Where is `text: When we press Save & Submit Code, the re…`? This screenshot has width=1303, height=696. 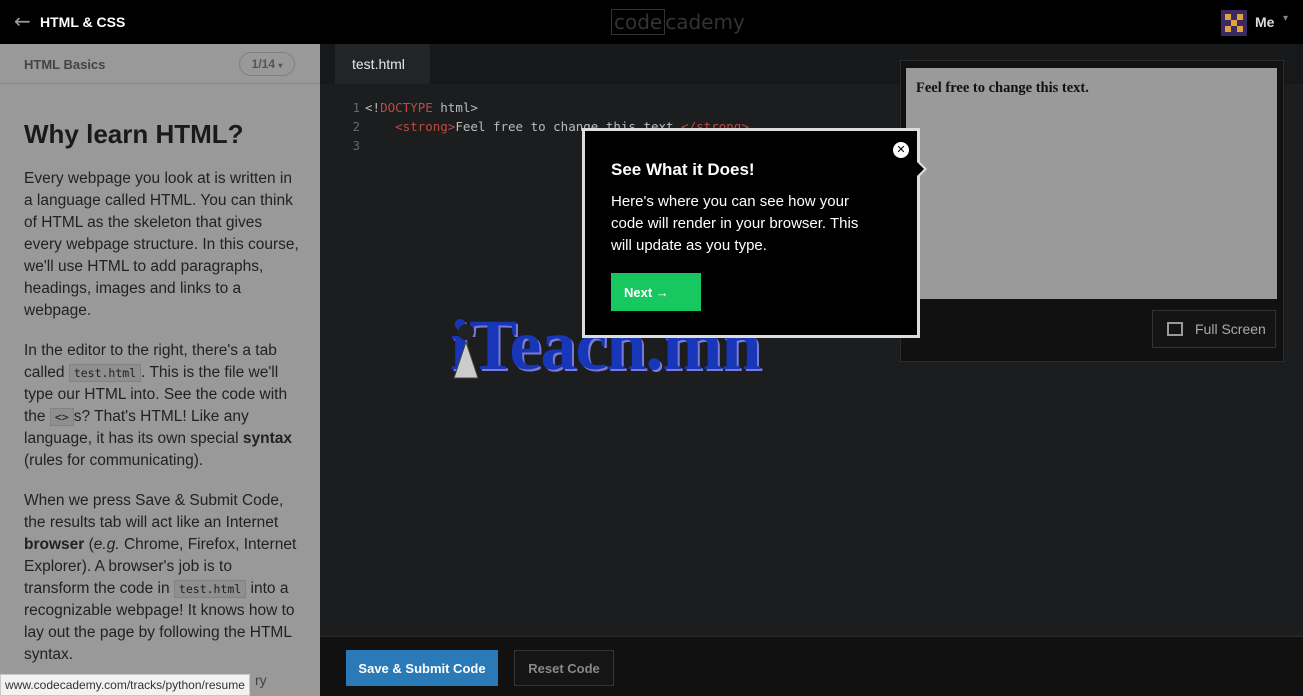 text: When we press Save & Submit Code, the re… is located at coordinates (154, 511).